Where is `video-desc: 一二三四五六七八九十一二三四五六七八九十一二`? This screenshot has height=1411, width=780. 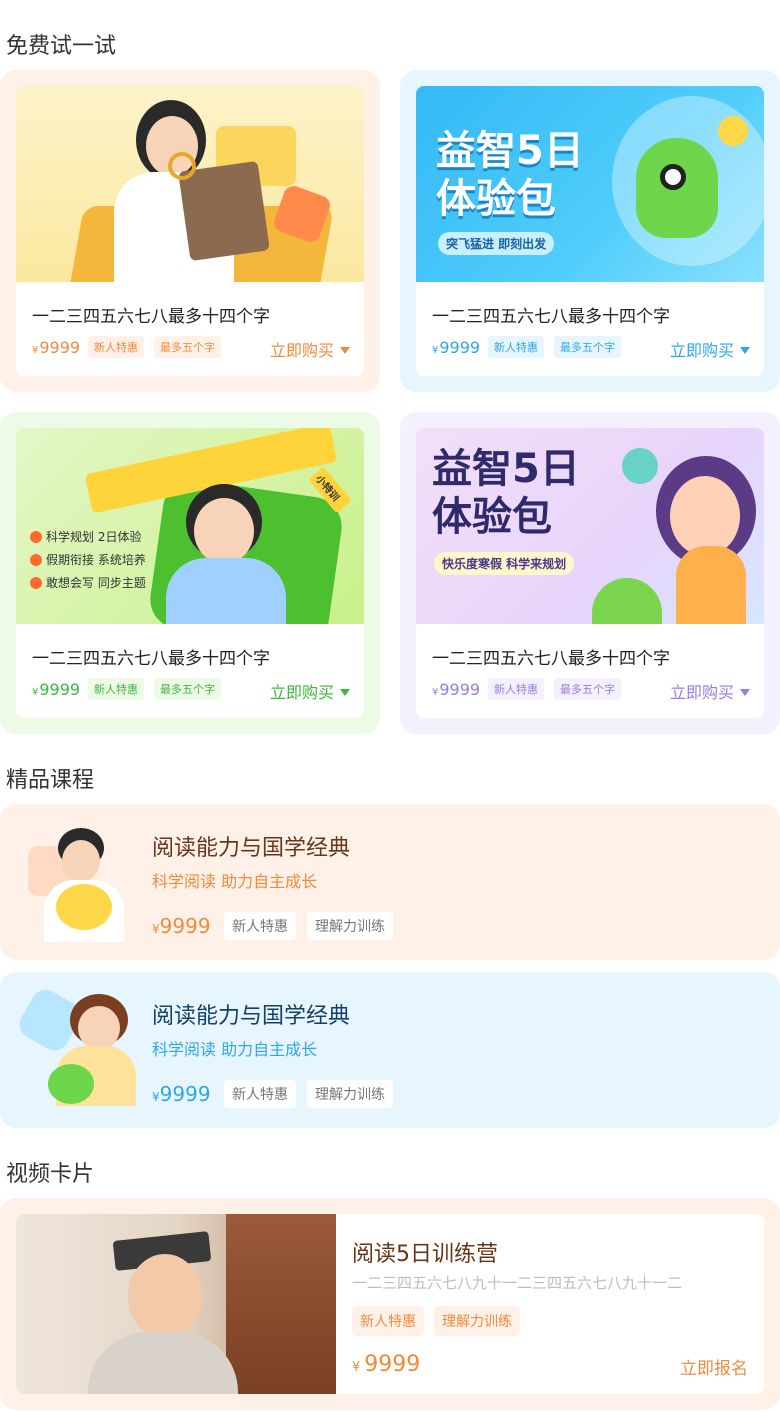
video-desc: 一二三四五六七八九十一二三四五六七八九十一二 is located at coordinates (517, 1283).